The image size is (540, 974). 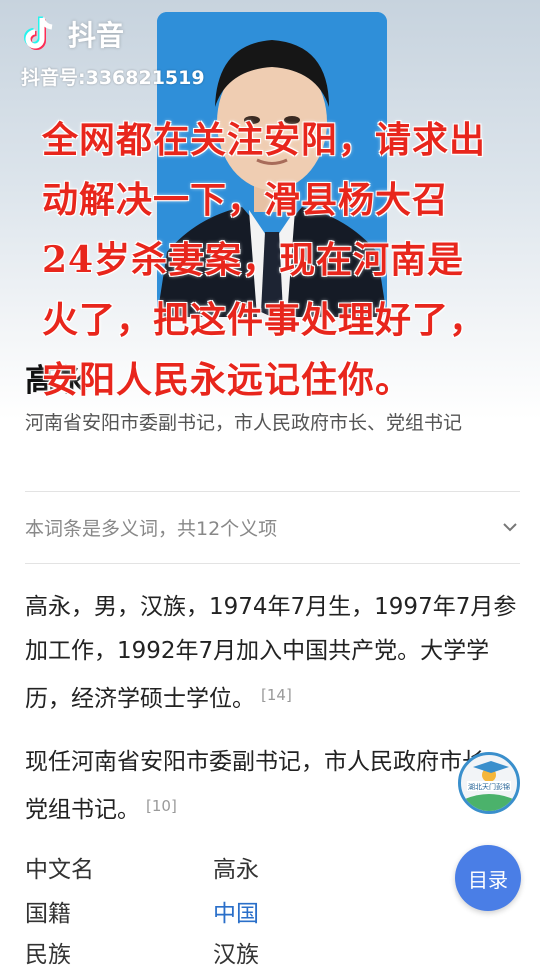 What do you see at coordinates (244, 423) in the screenshot?
I see `entry-subtitle: 河南省安阳市委副书记，市人民政府市长、党组书记` at bounding box center [244, 423].